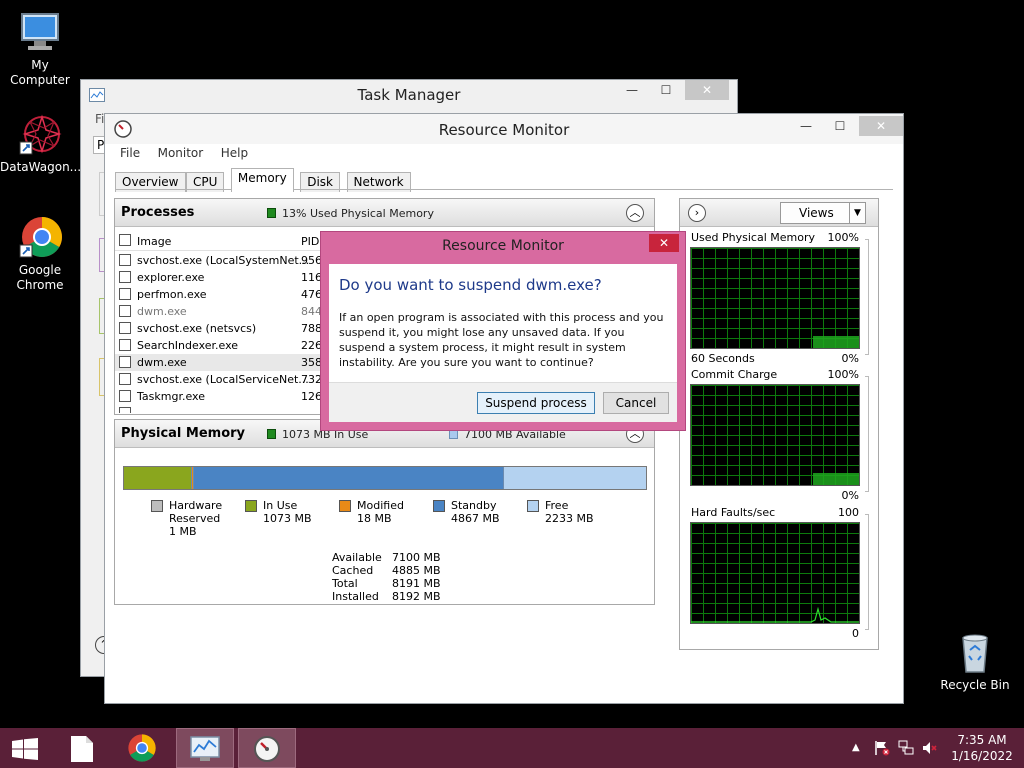 Image resolution: width=1024 pixels, height=768 pixels. Describe the element at coordinates (130, 153) in the screenshot. I see `menu-file: File` at that location.